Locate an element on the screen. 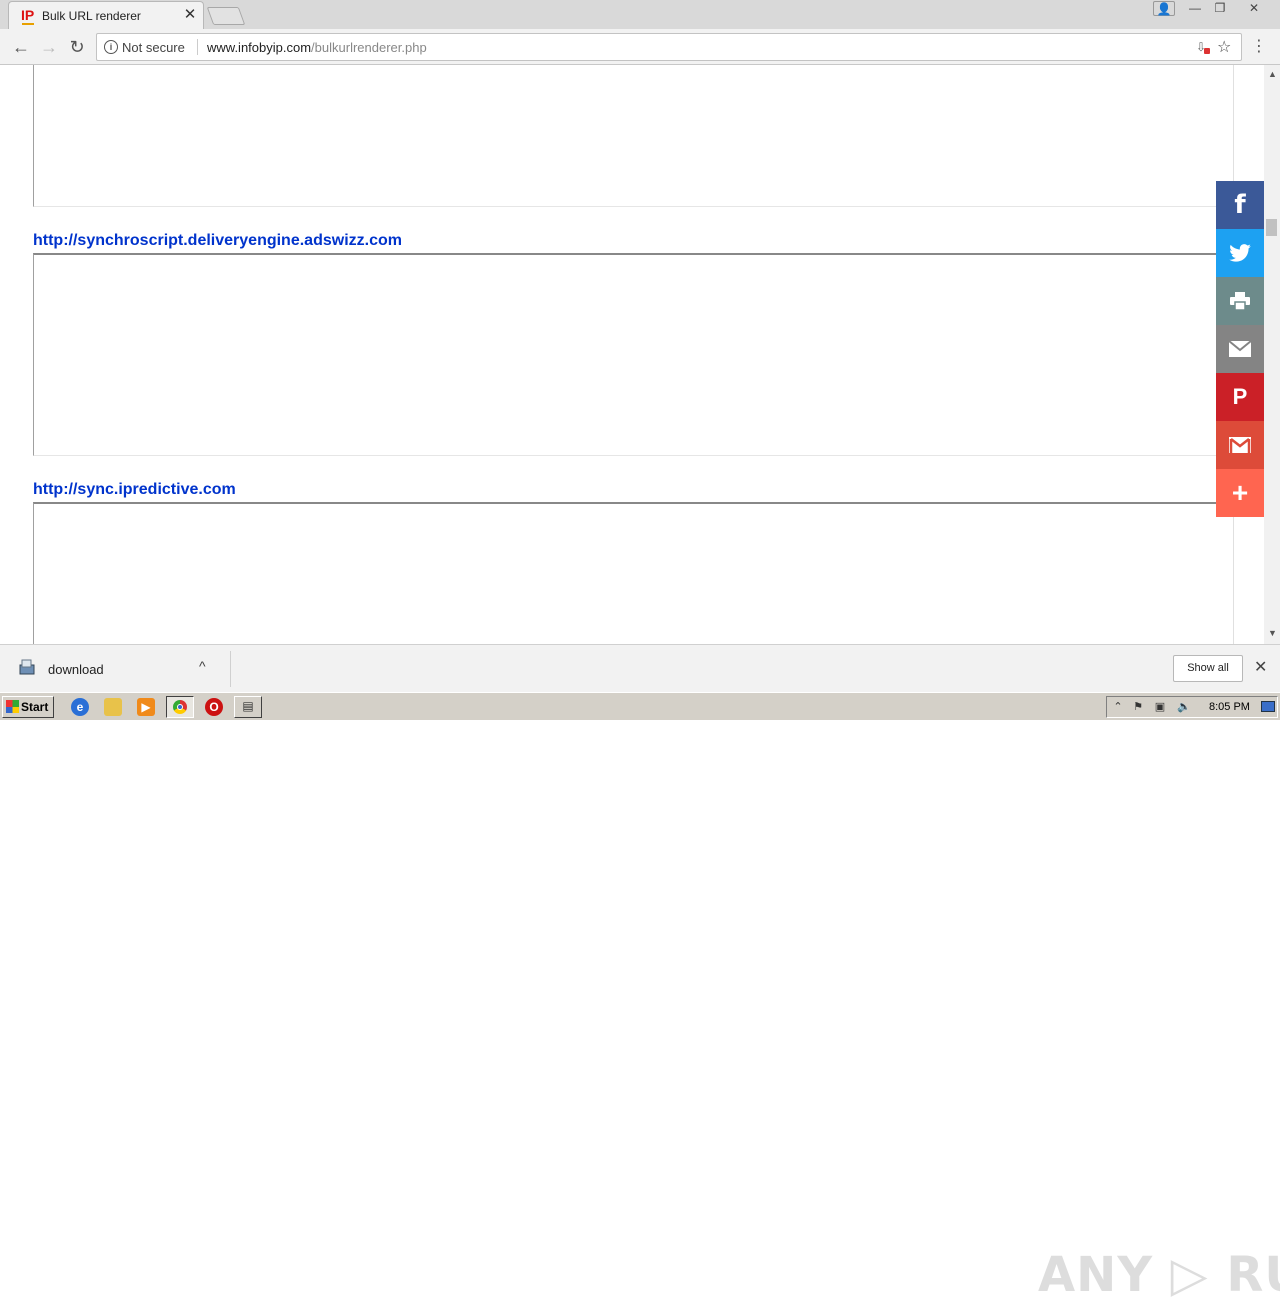 The image size is (1280, 1303). close-window-icon: ✕ is located at coordinates (1254, 8).